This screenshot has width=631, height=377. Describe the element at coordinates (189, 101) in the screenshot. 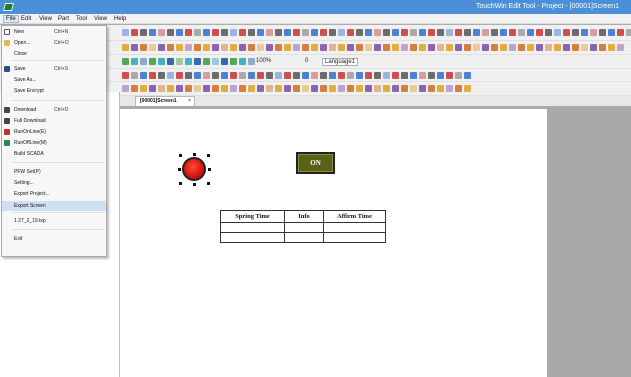

I see `close-icon: ×` at that location.